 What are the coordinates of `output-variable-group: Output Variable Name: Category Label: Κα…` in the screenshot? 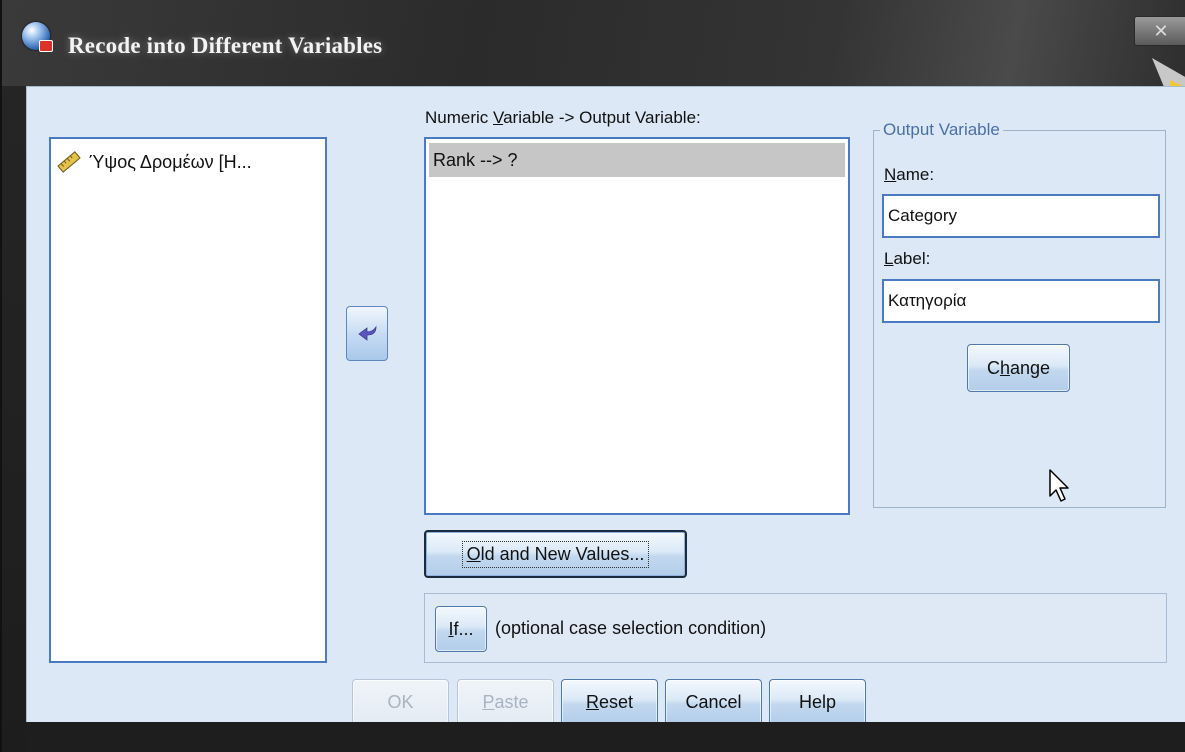 It's located at (1019, 314).